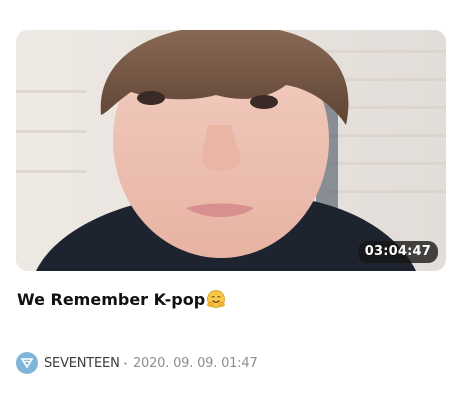  What do you see at coordinates (195, 363) in the screenshot?
I see `video-date: 2020. 09. 09. 01:47` at bounding box center [195, 363].